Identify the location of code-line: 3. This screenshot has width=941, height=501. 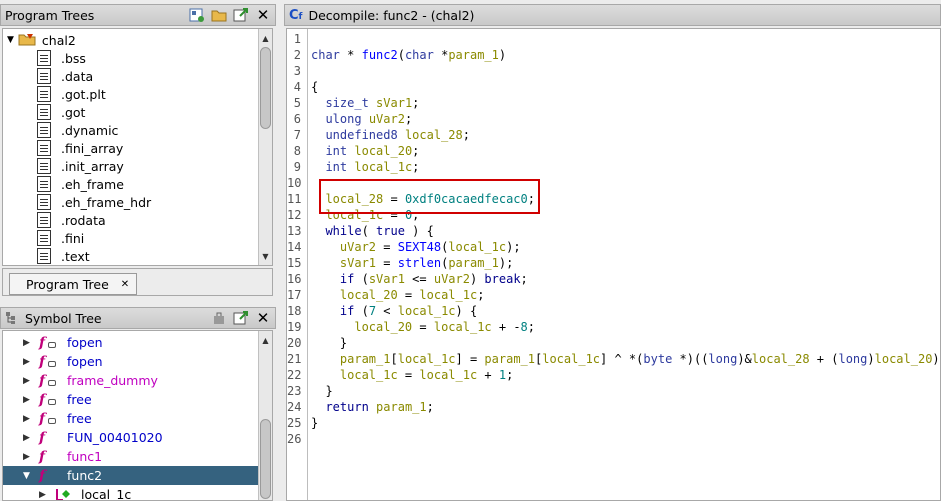
(299, 71).